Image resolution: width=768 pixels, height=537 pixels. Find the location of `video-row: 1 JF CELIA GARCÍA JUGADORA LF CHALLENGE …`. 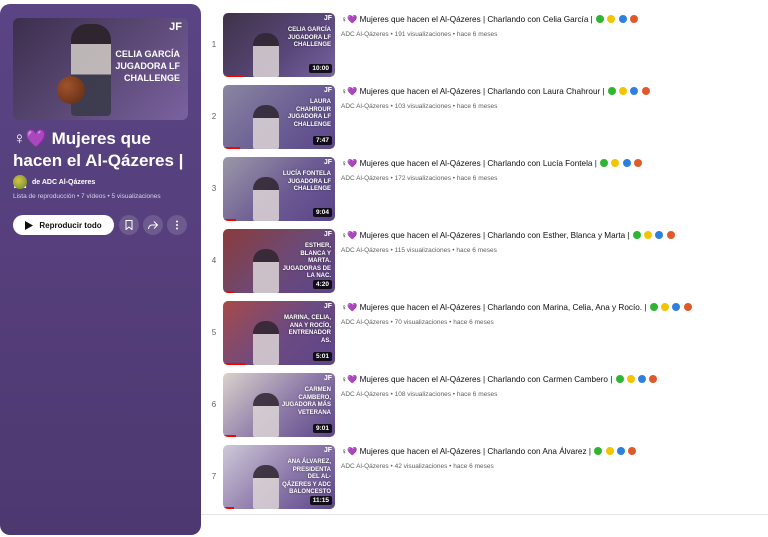

video-row: 1 JF CELIA GARCÍA JUGADORA LF CHALLENGE … is located at coordinates (484, 48).